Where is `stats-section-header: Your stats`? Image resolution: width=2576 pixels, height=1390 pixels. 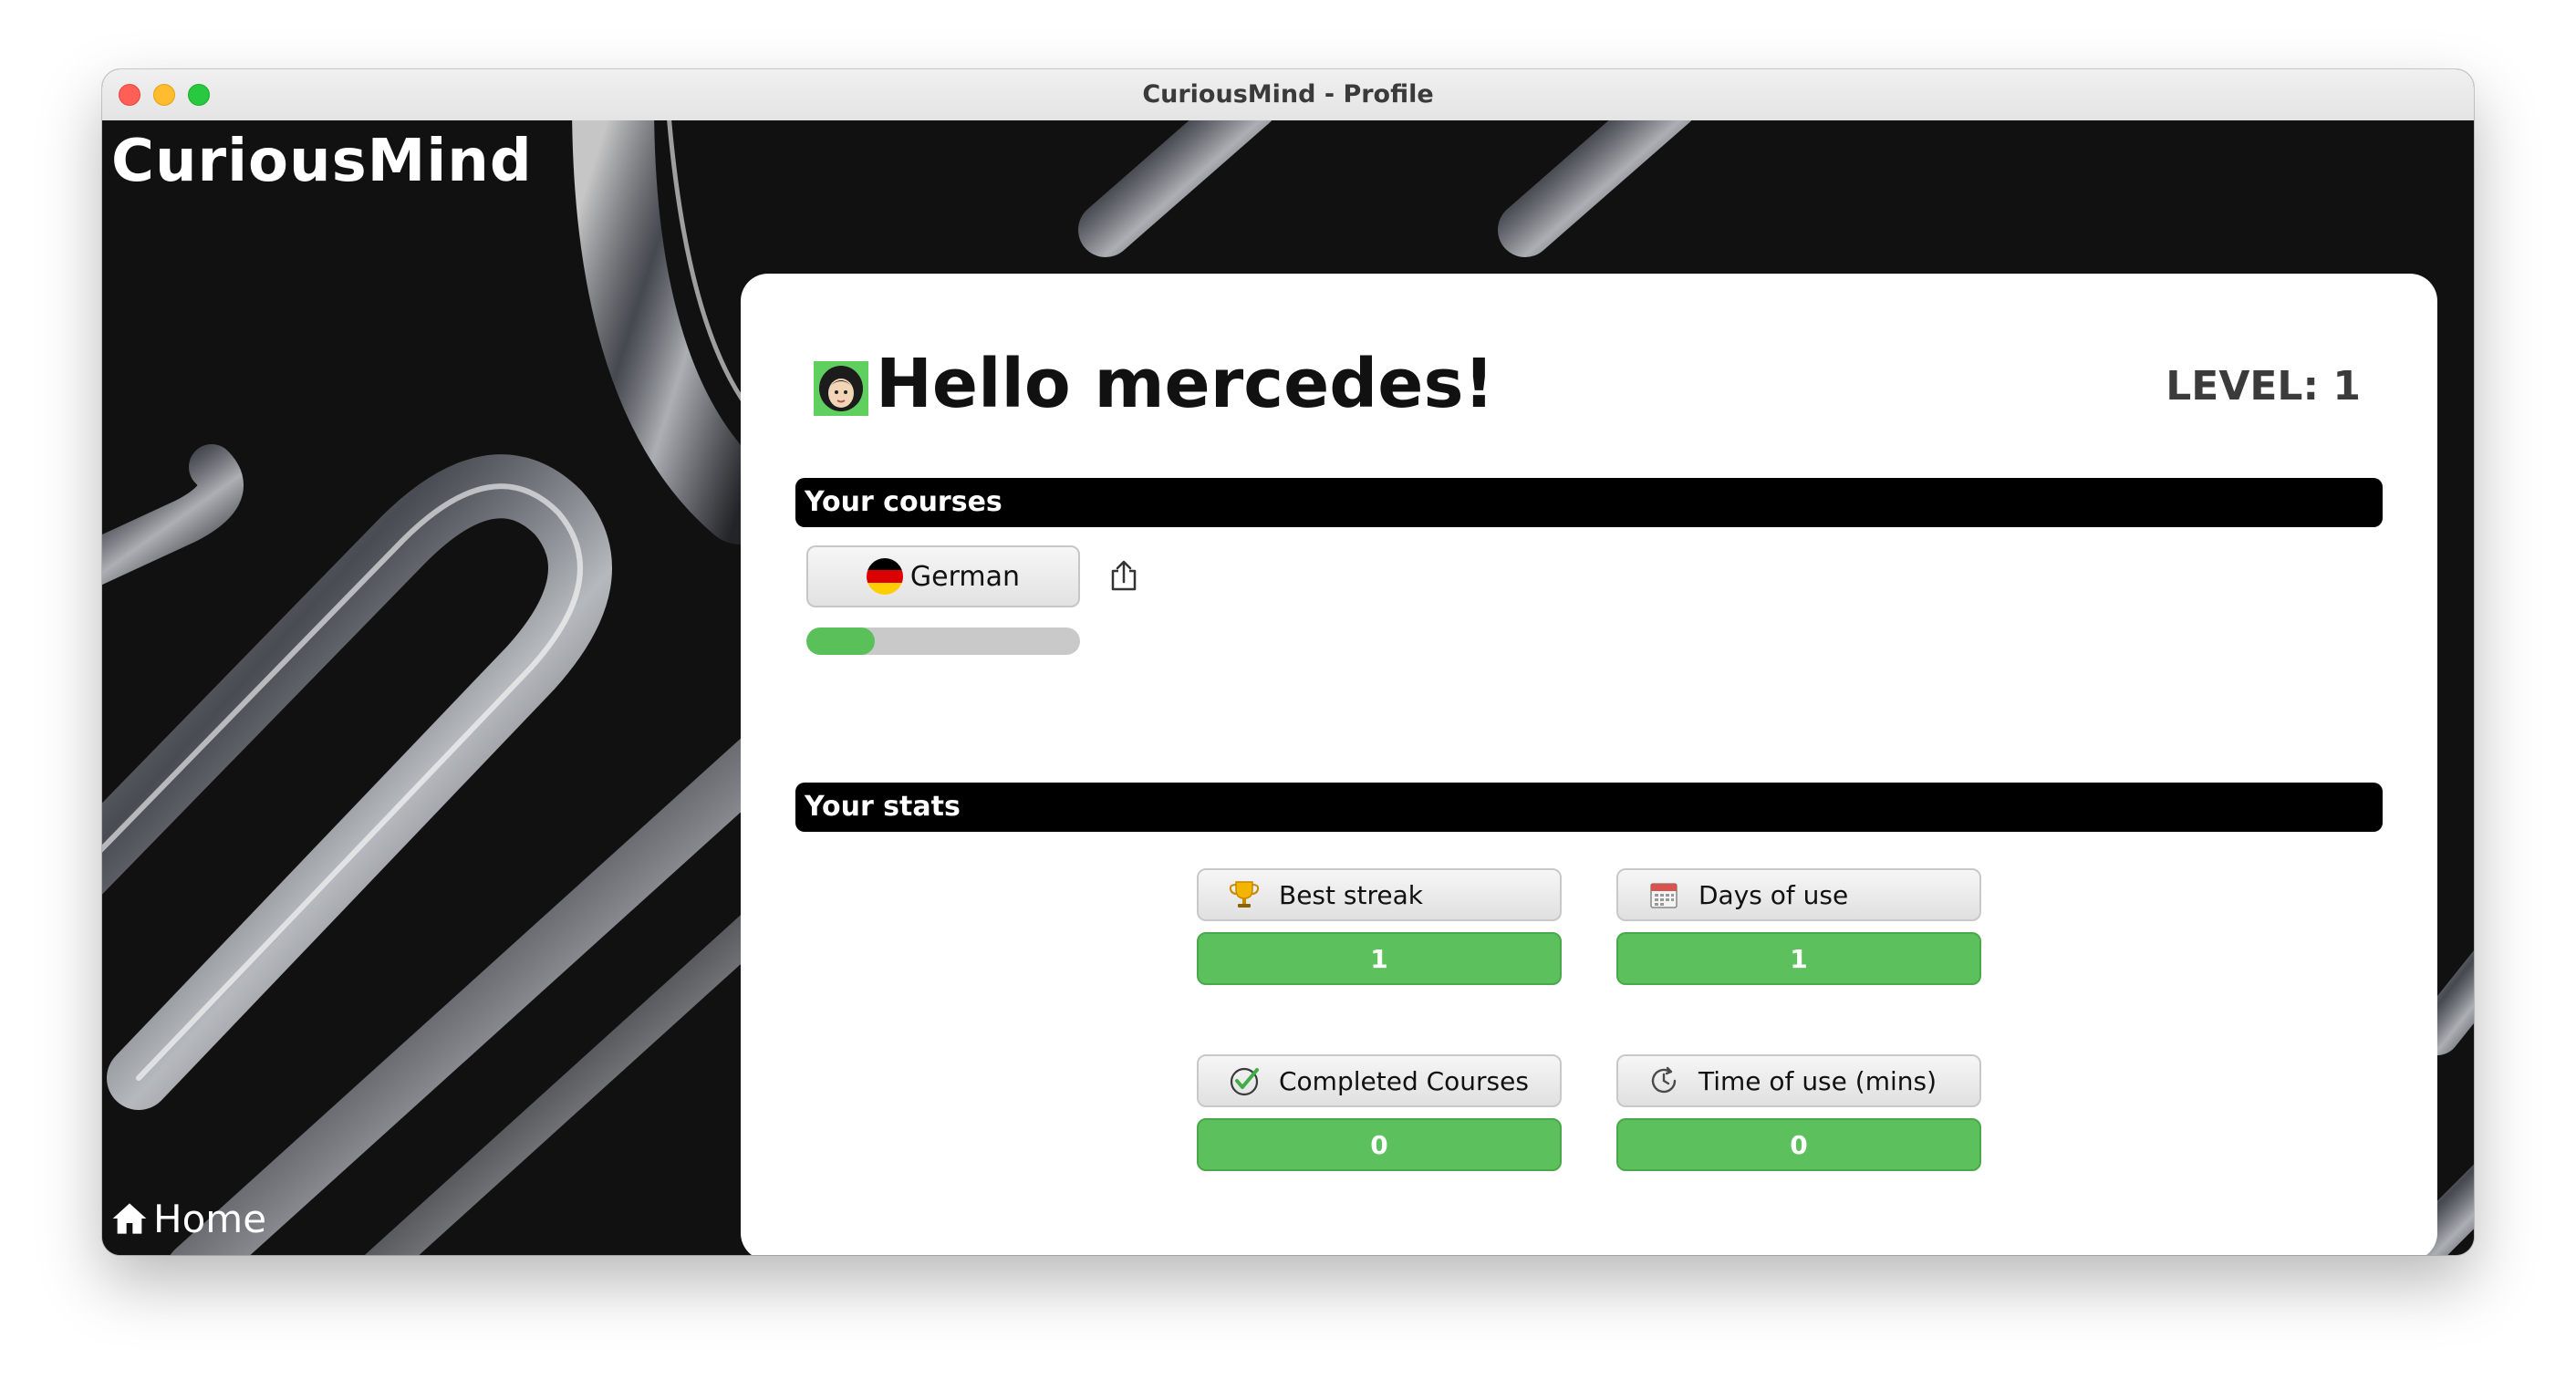
stats-section-header: Your stats is located at coordinates (1589, 807).